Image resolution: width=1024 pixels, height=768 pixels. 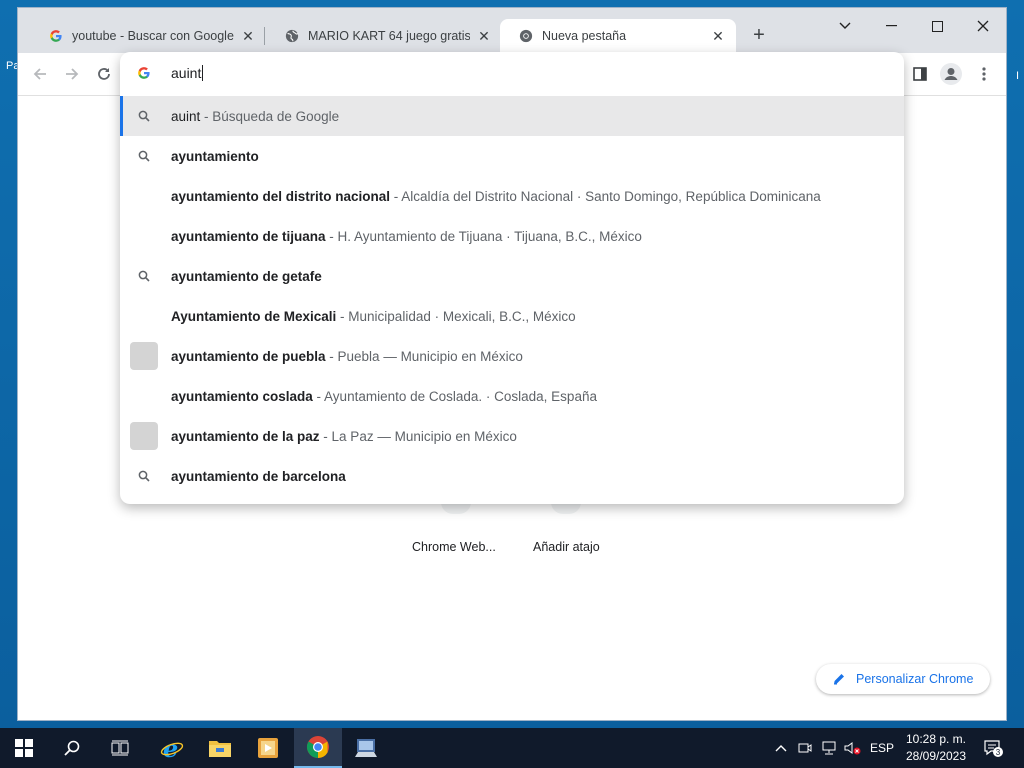 I want to click on suggestion-main: auint, so click(x=186, y=116).